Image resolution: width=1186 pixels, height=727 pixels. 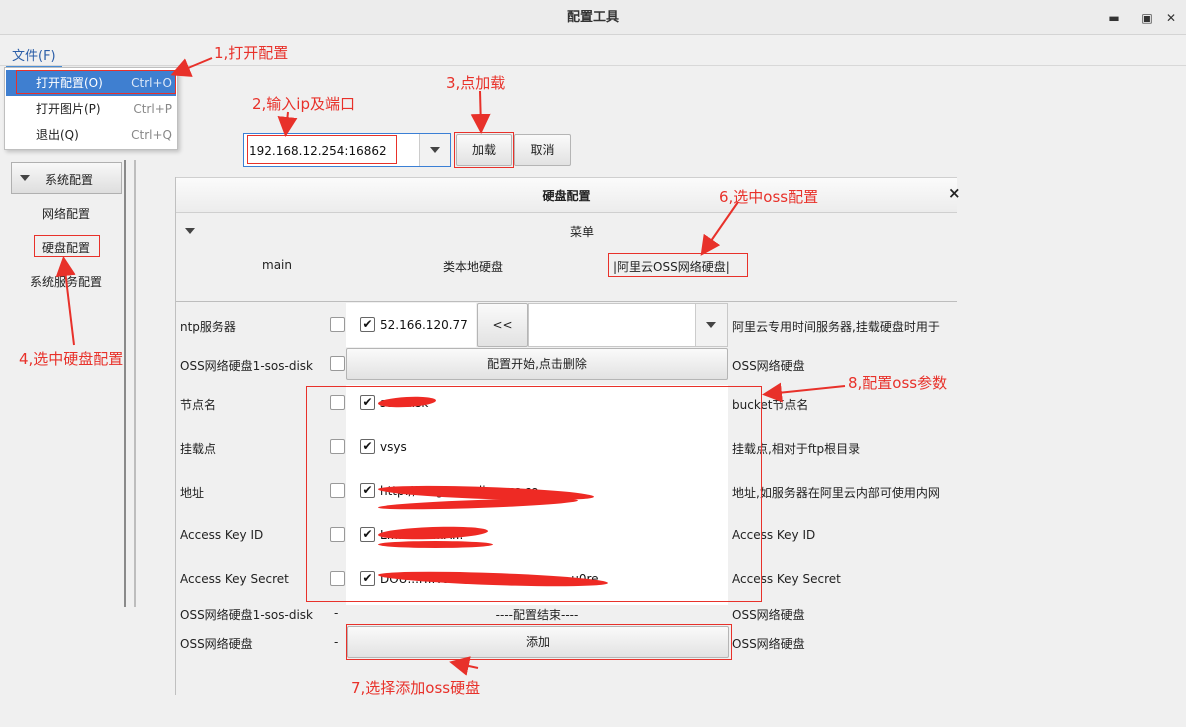 I want to click on annotation-step-7: 7,选择添加oss硬盘, so click(x=416, y=688).